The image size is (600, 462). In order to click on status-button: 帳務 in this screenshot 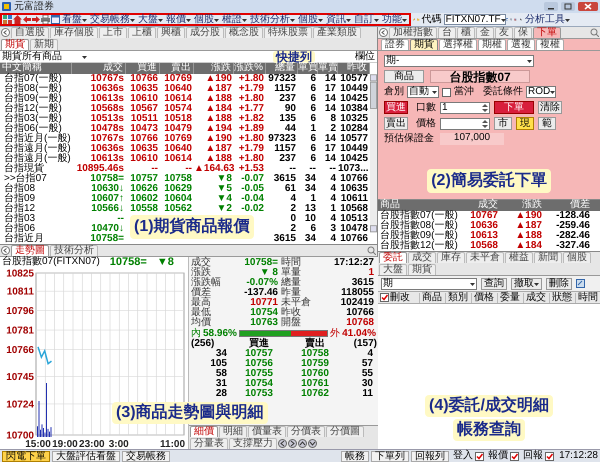, I will do `click(355, 456)`.